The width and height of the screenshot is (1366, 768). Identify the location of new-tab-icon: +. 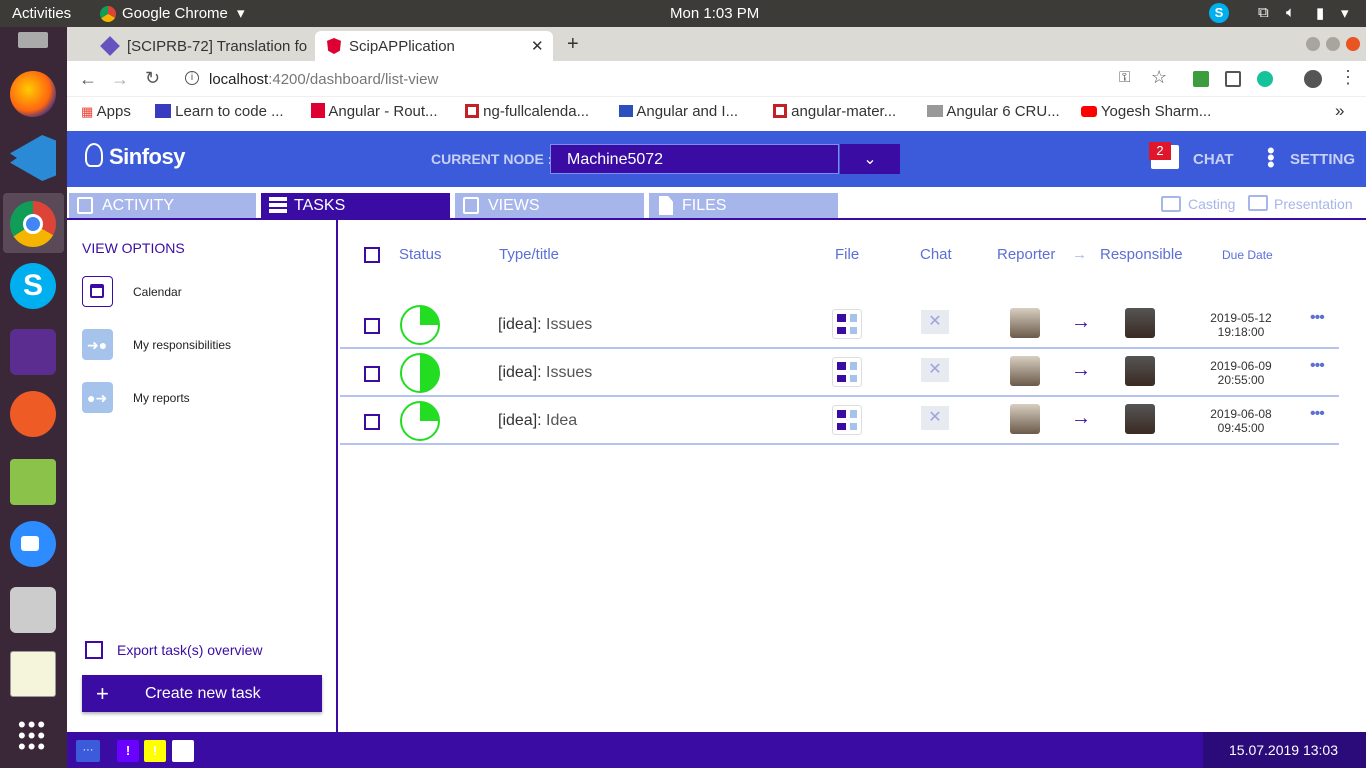
(573, 44).